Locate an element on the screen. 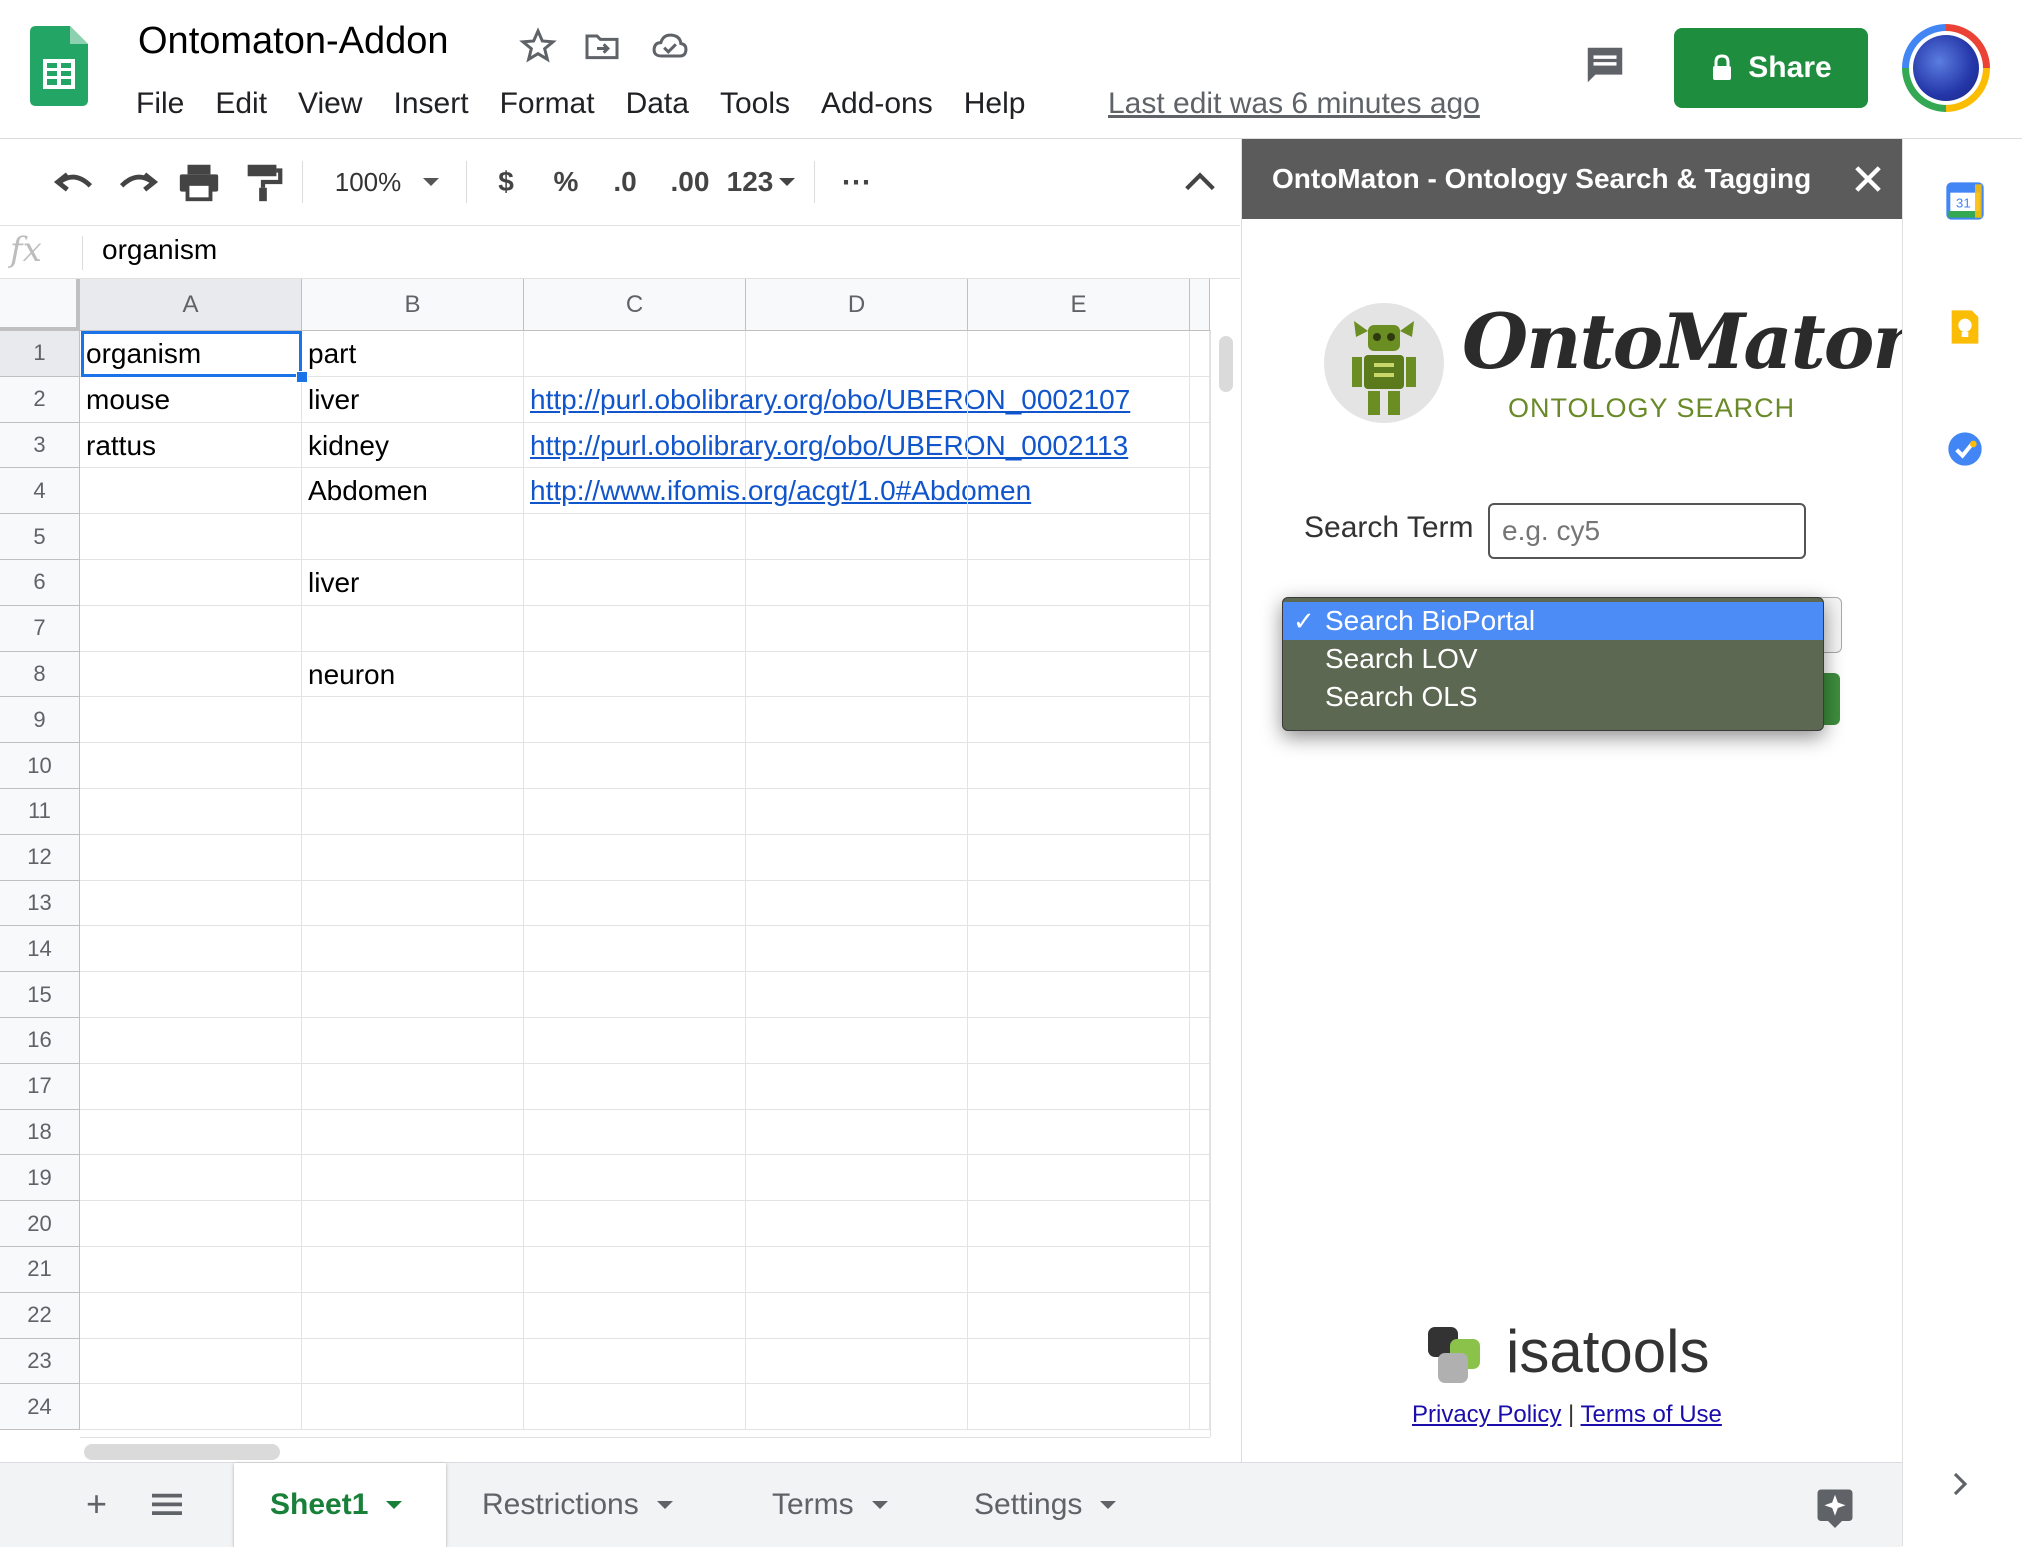 The width and height of the screenshot is (2022, 1547). cell-a6 is located at coordinates (191, 583).